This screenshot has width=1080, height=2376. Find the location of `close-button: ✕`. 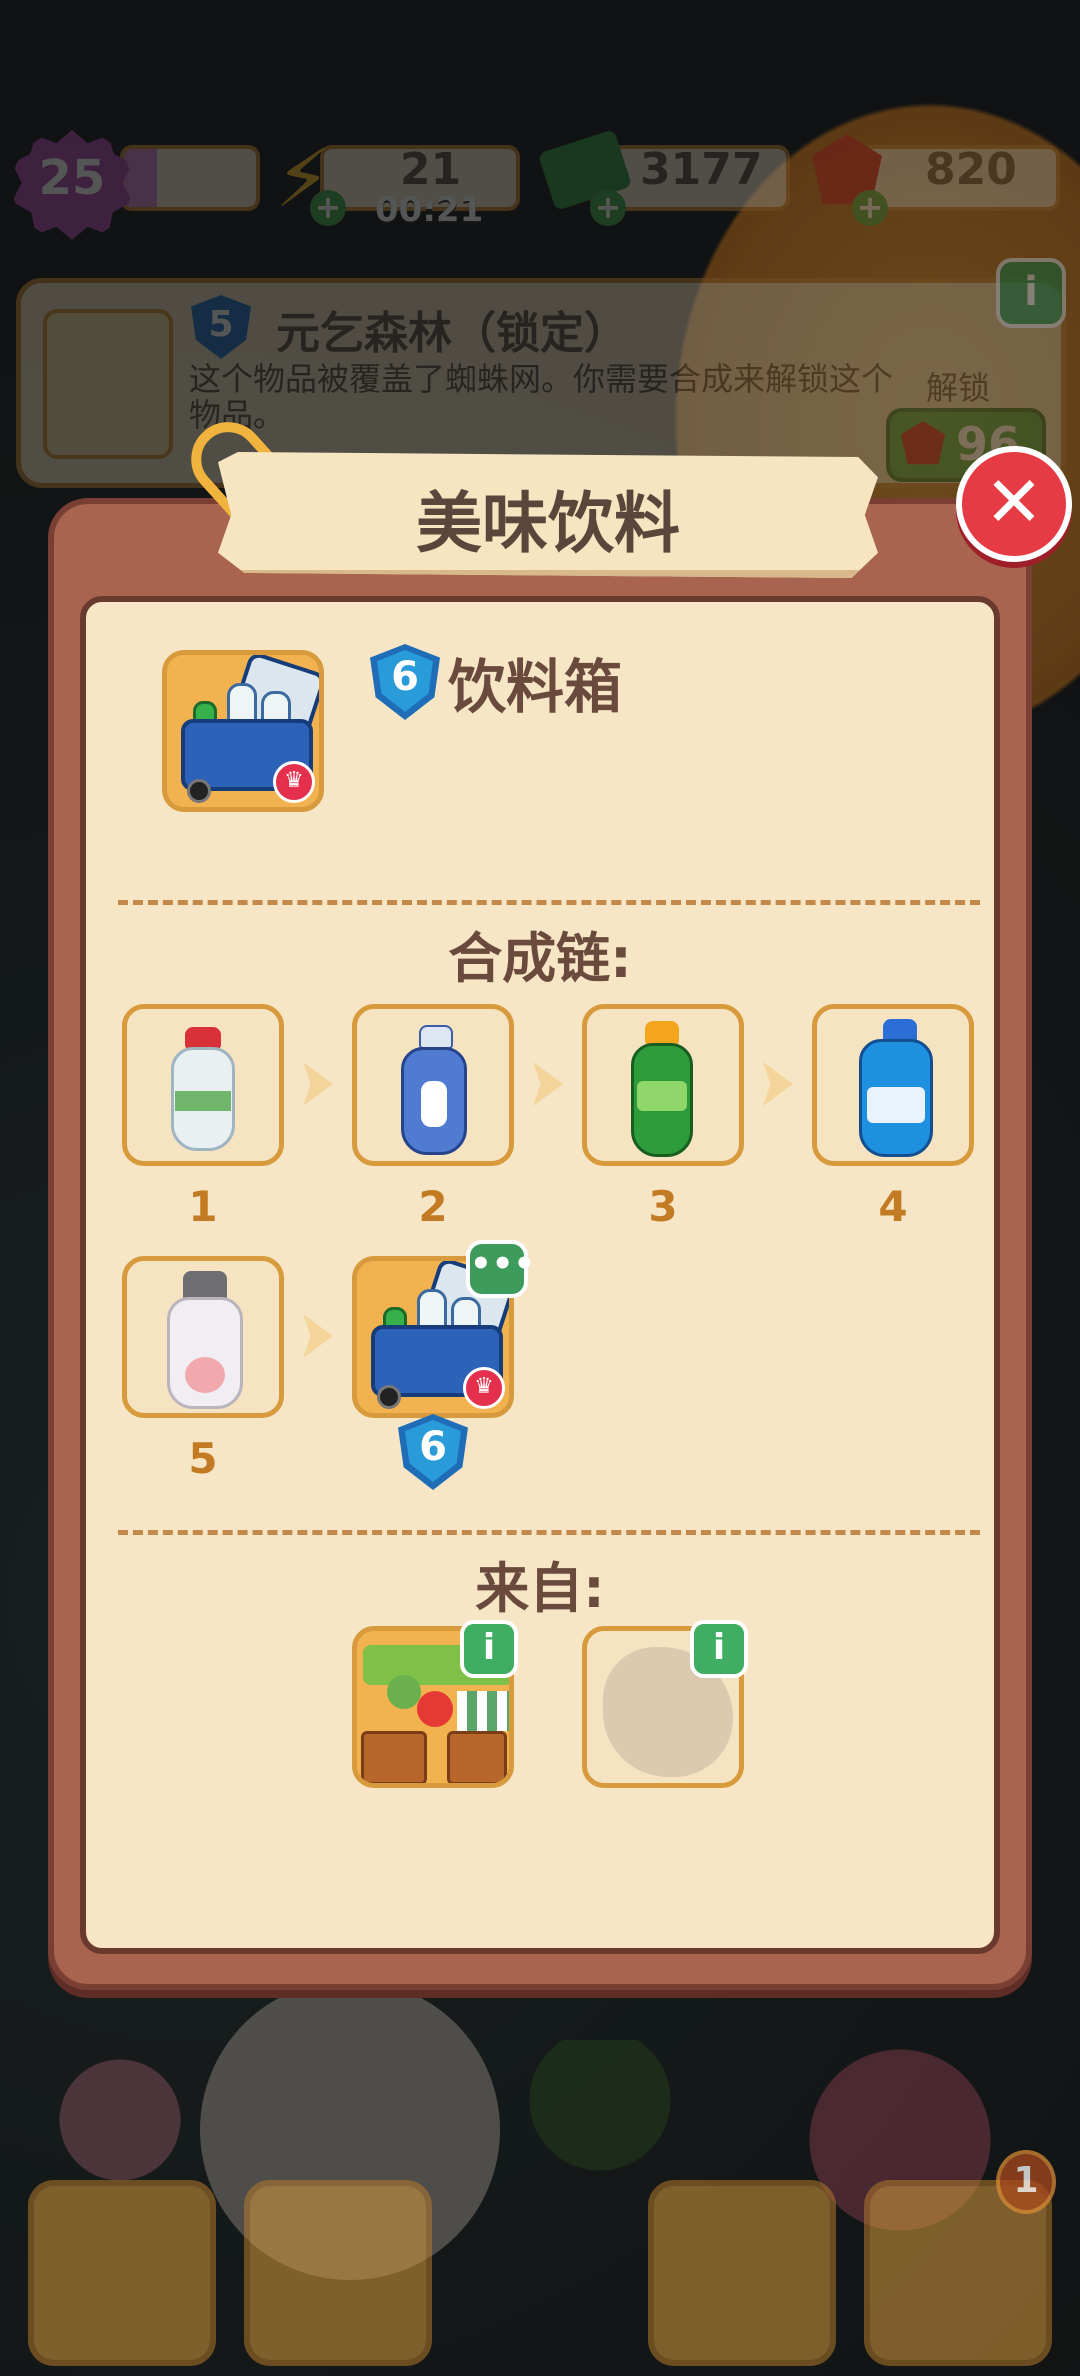

close-button: ✕ is located at coordinates (1014, 504).